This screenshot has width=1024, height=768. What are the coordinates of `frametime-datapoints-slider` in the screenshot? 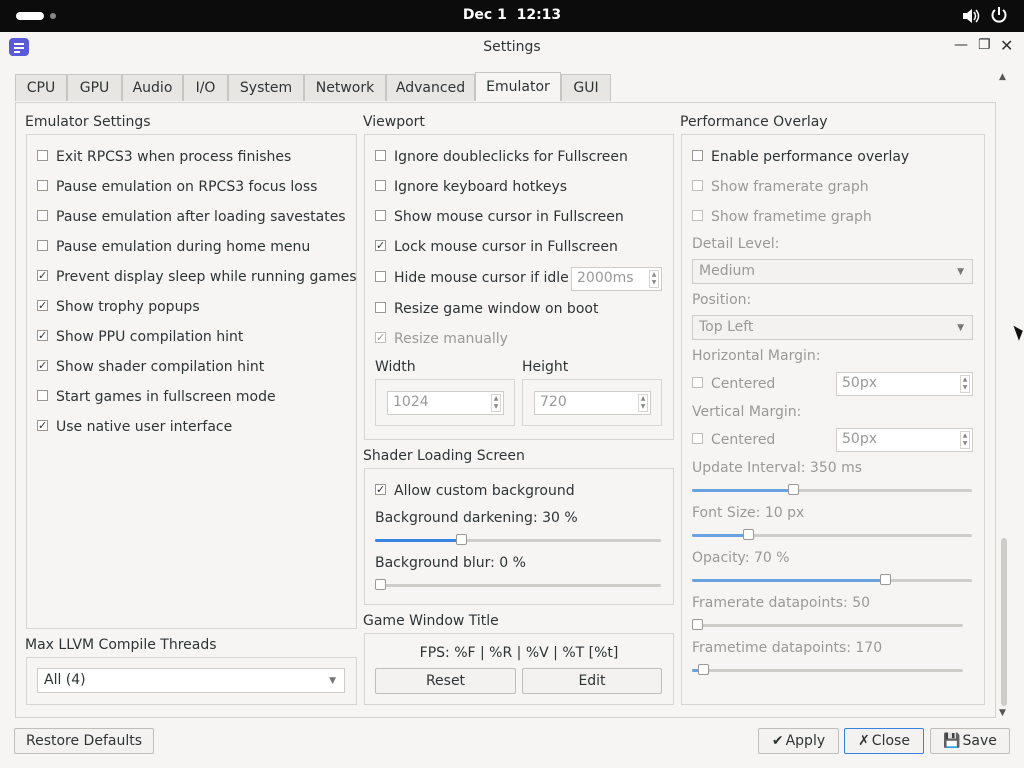 It's located at (827, 670).